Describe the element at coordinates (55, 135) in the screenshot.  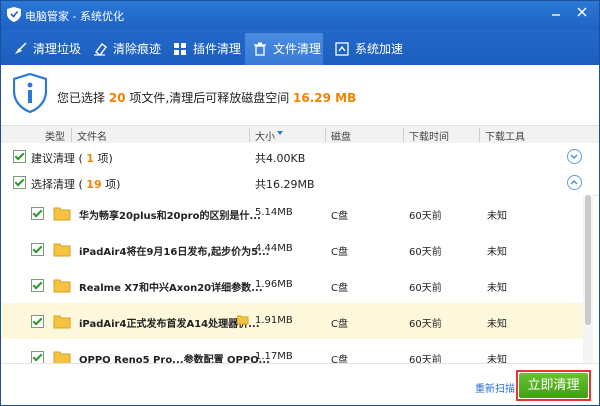
I see `column-type: 类型` at that location.